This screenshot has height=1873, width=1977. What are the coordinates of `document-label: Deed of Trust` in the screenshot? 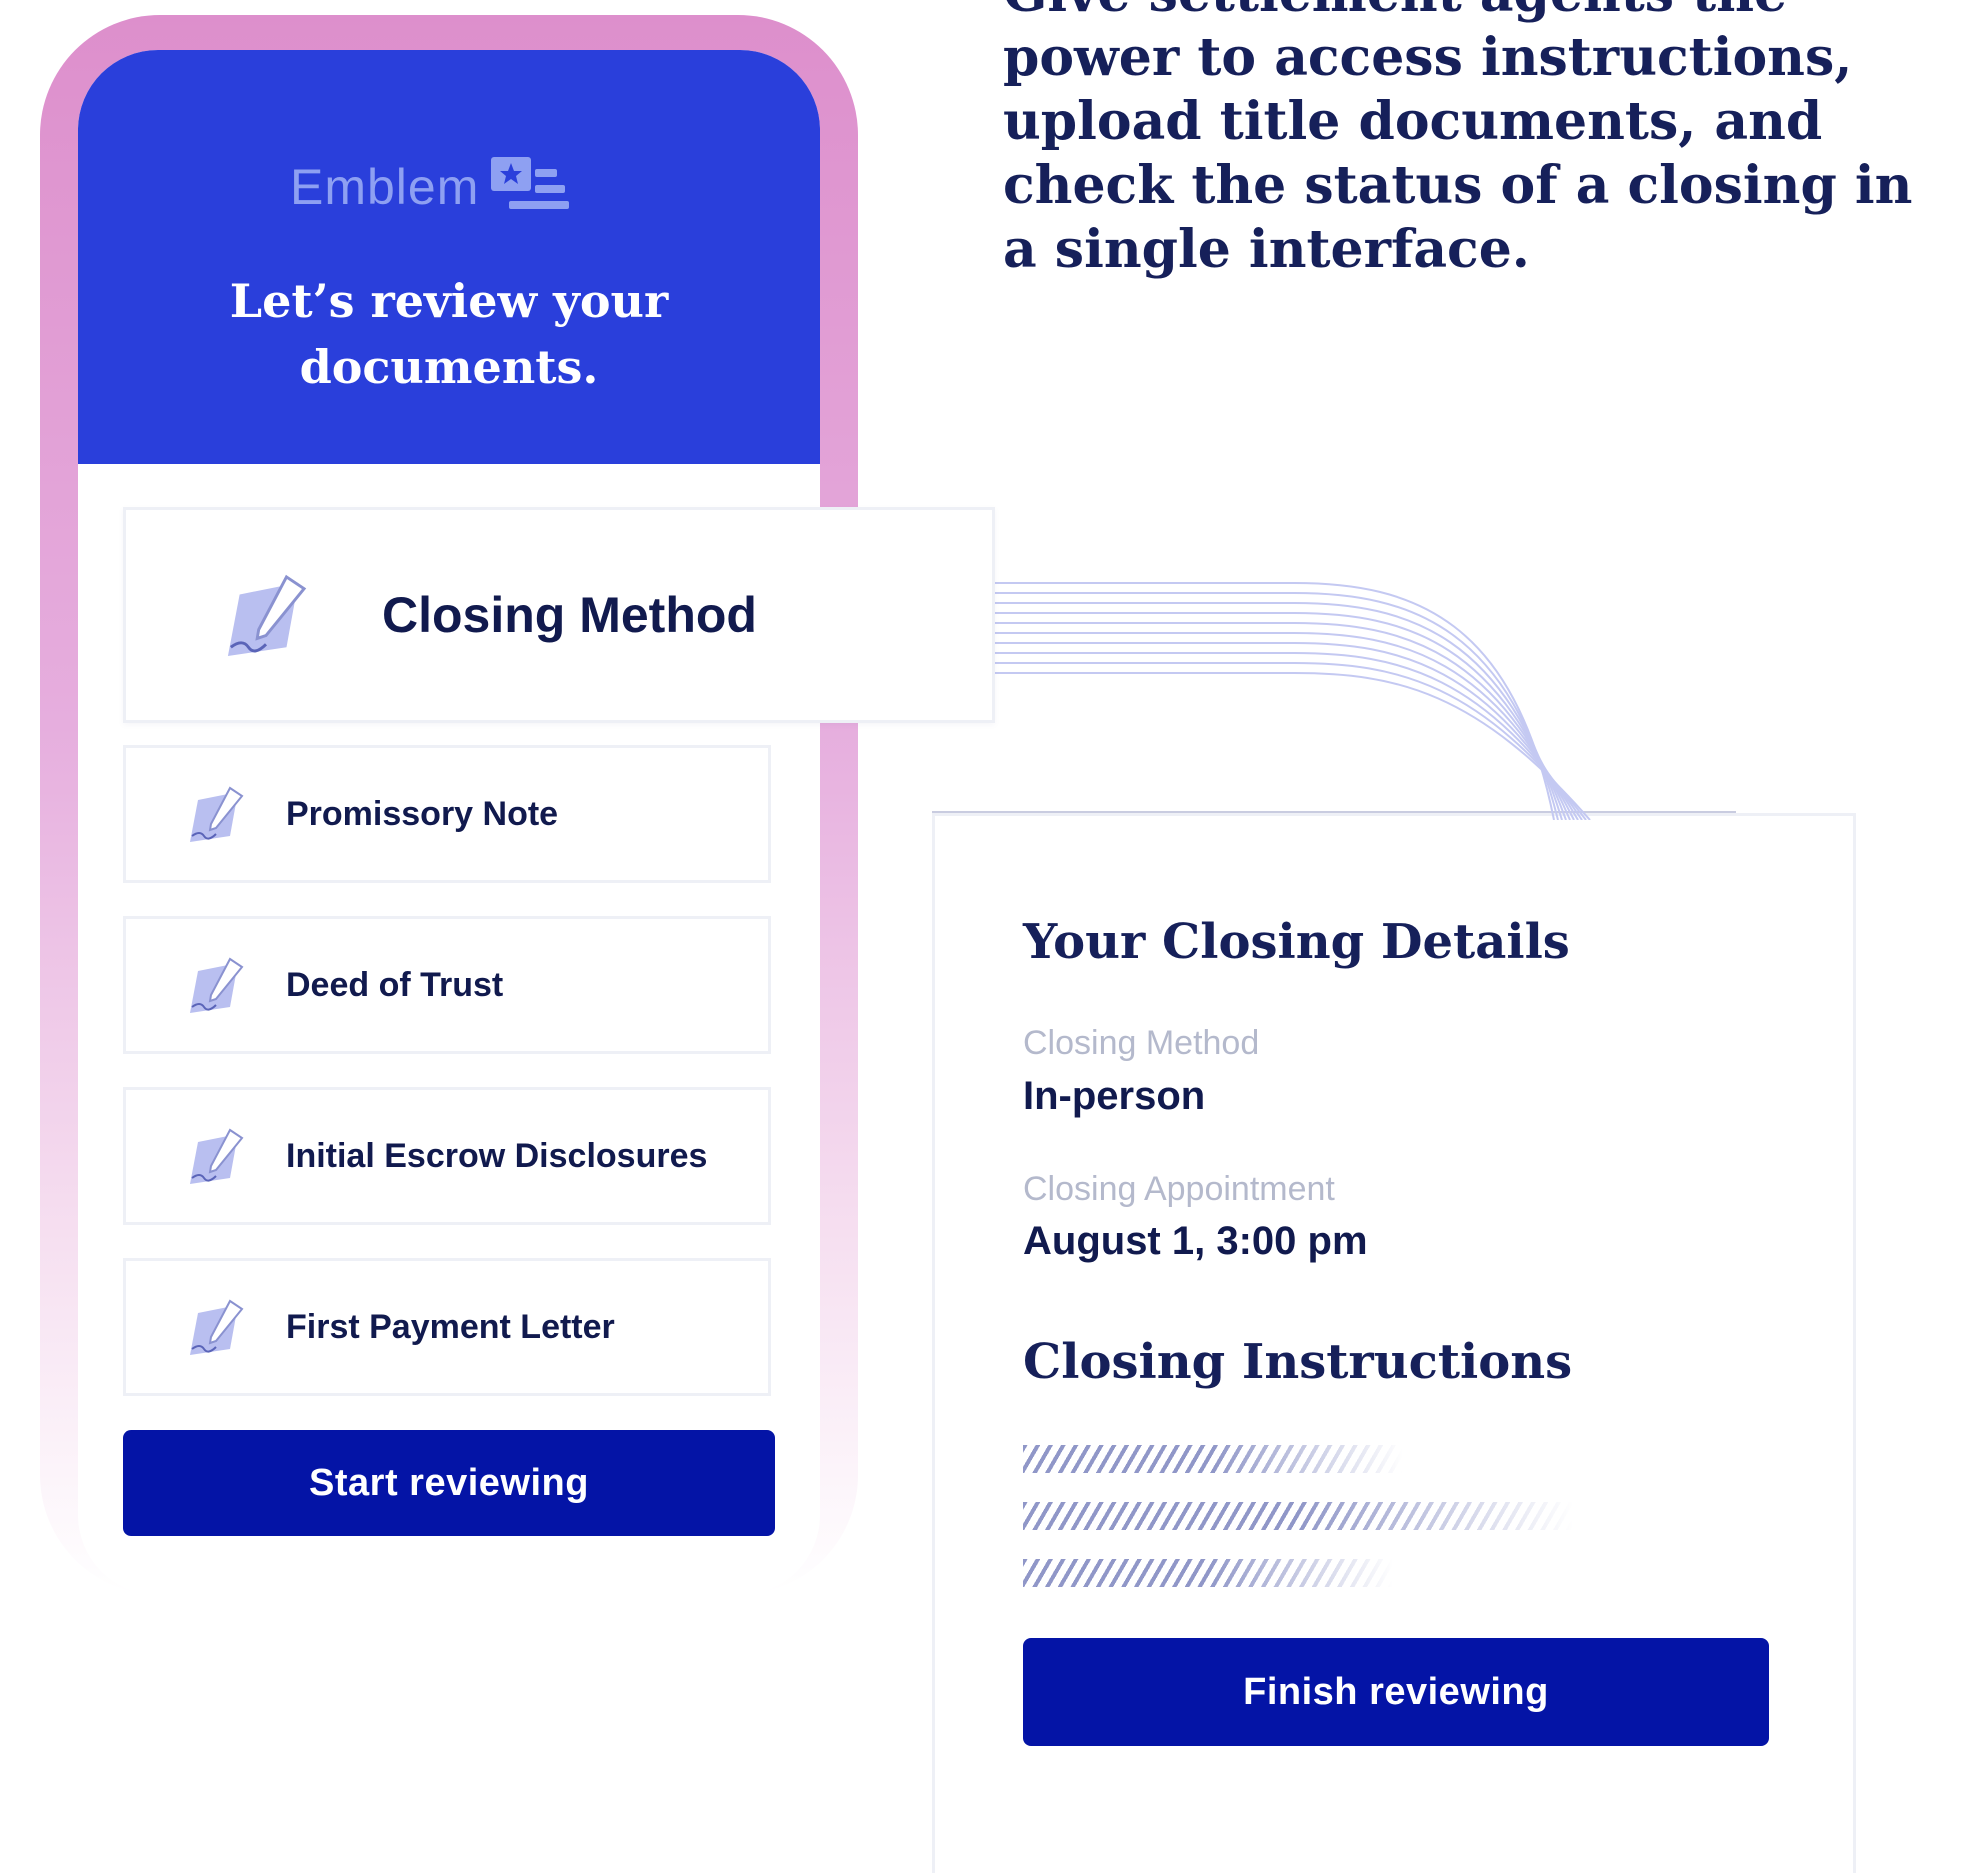 It's located at (395, 984).